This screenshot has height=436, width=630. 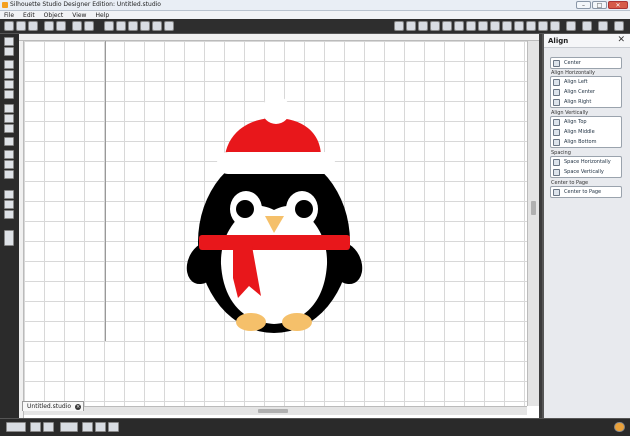 I want to click on close-tab-icon: ×, so click(x=78, y=407).